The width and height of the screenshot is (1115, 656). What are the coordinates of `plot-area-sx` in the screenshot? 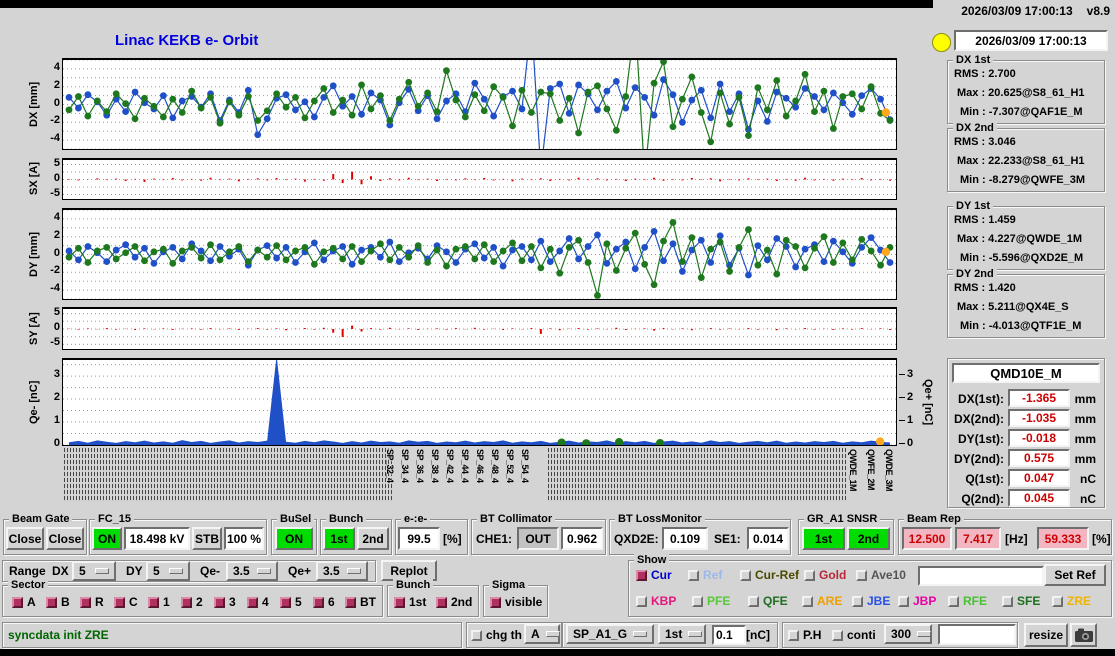 It's located at (479, 179).